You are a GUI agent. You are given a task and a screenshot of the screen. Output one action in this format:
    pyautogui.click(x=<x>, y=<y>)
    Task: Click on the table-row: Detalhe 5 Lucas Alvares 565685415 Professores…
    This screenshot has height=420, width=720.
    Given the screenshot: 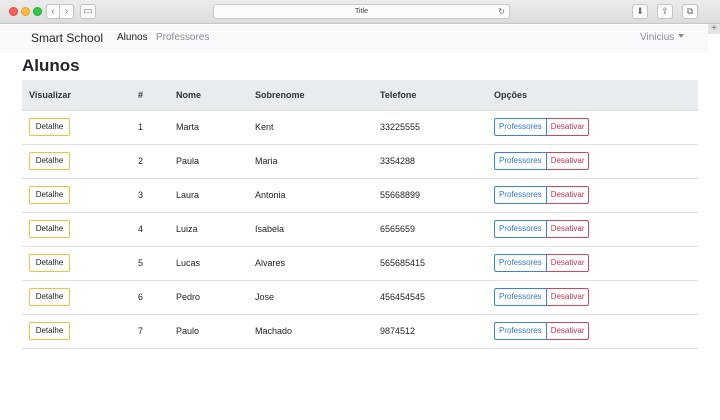 What is the action you would take?
    pyautogui.click(x=360, y=263)
    